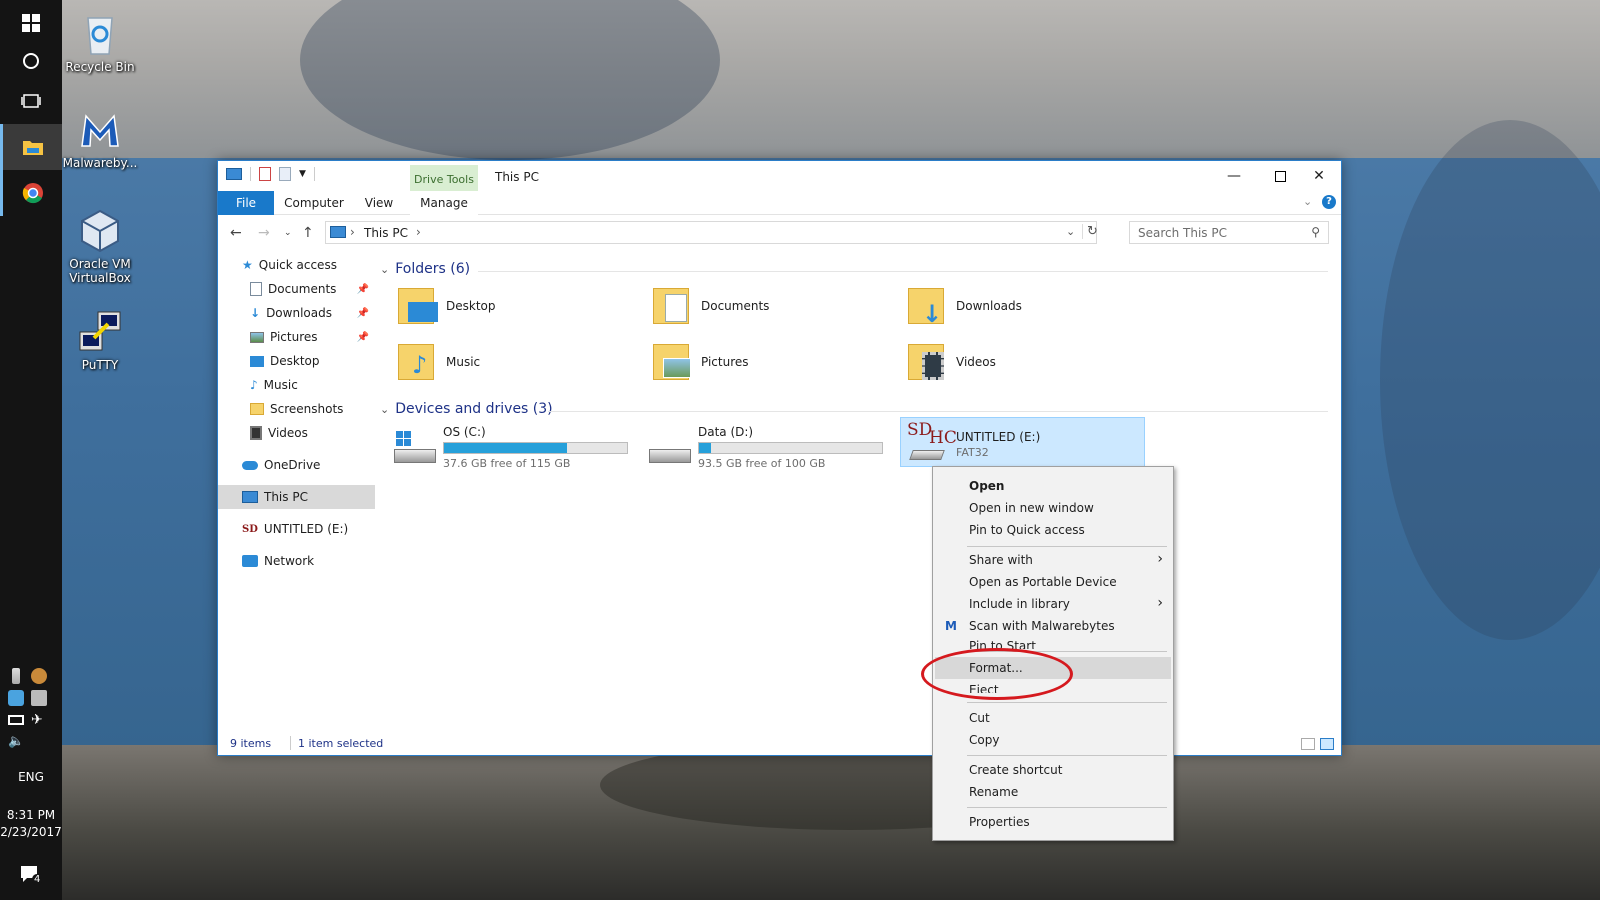  Describe the element at coordinates (418, 362) in the screenshot. I see `music-folder-icon: ♪` at that location.